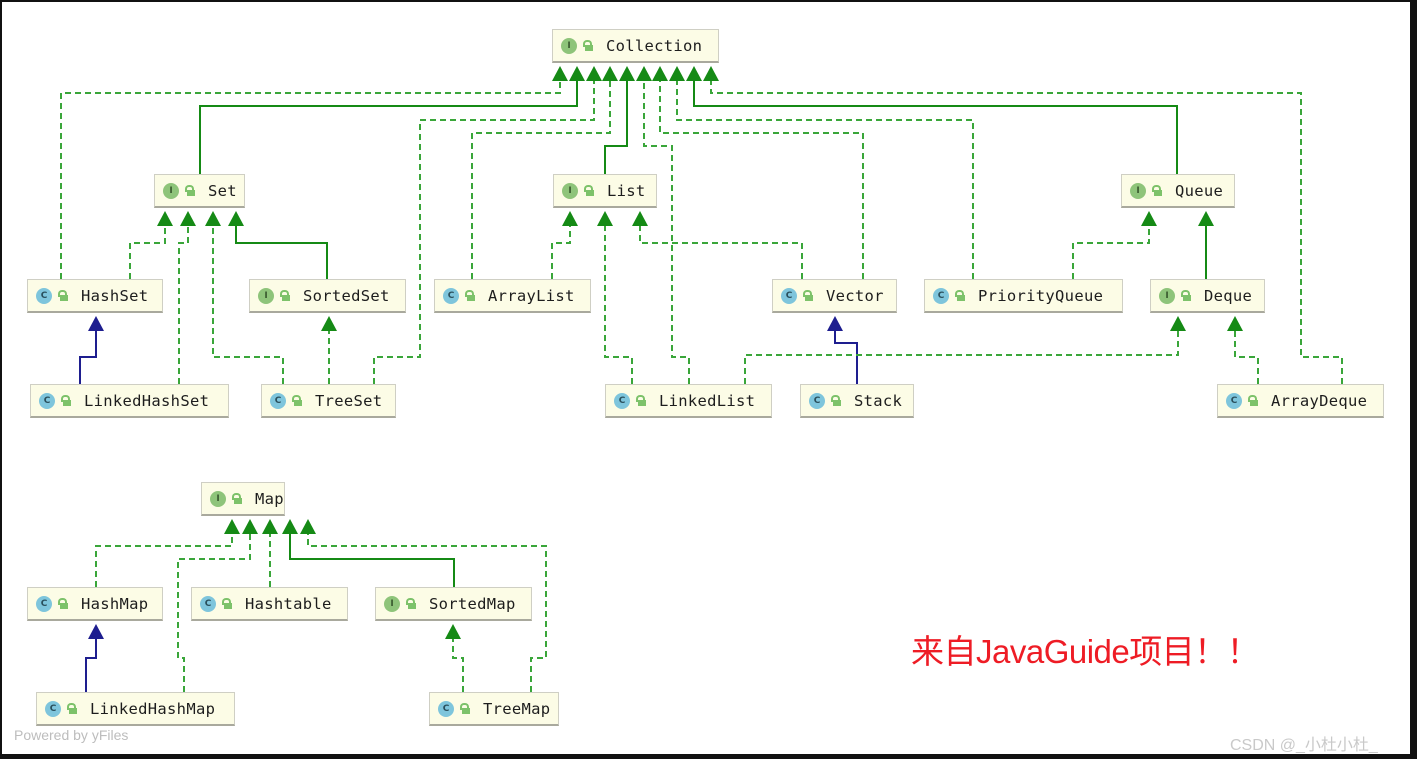 Image resolution: width=1417 pixels, height=759 pixels. What do you see at coordinates (1207, 296) in the screenshot?
I see `node-deque: I Deque` at bounding box center [1207, 296].